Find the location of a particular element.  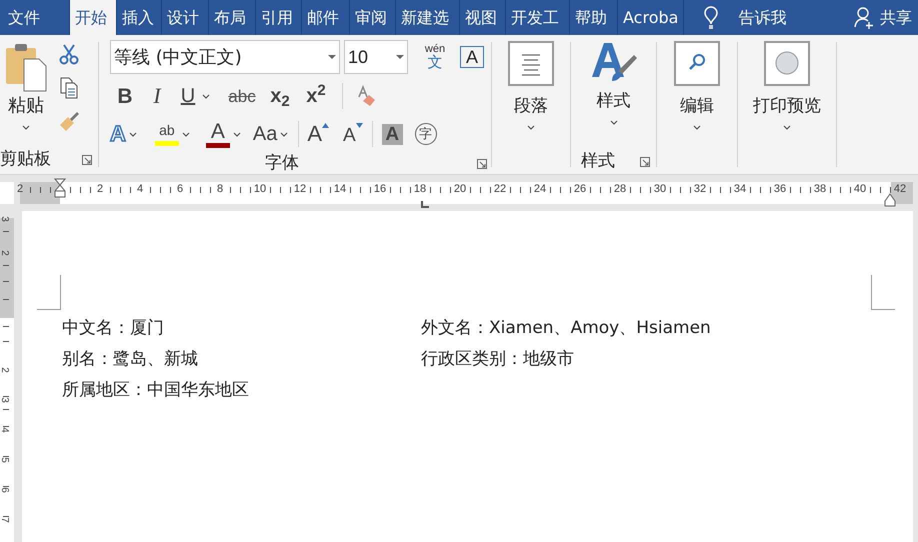

document-text: 中文名：厦门 is located at coordinates (113, 328).